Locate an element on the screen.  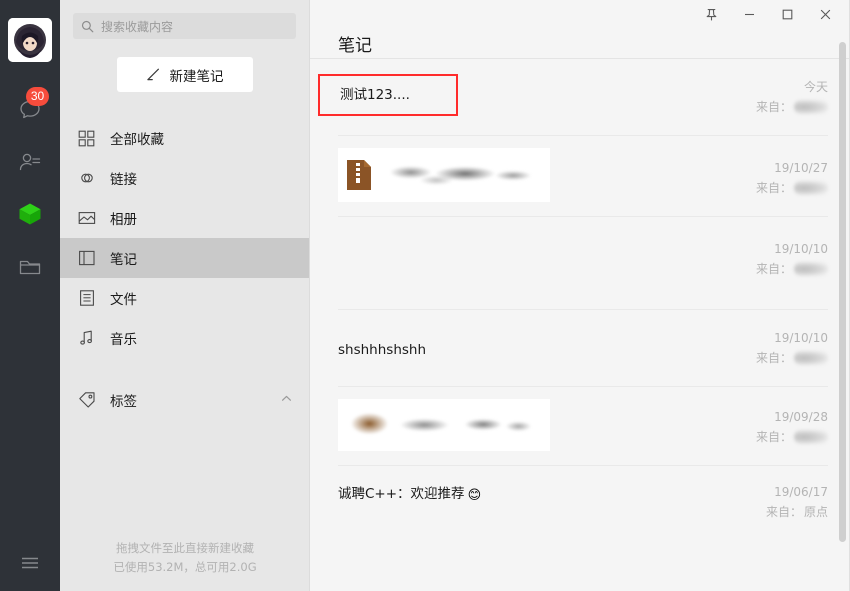
main-menu-button is located at coordinates (30, 563).